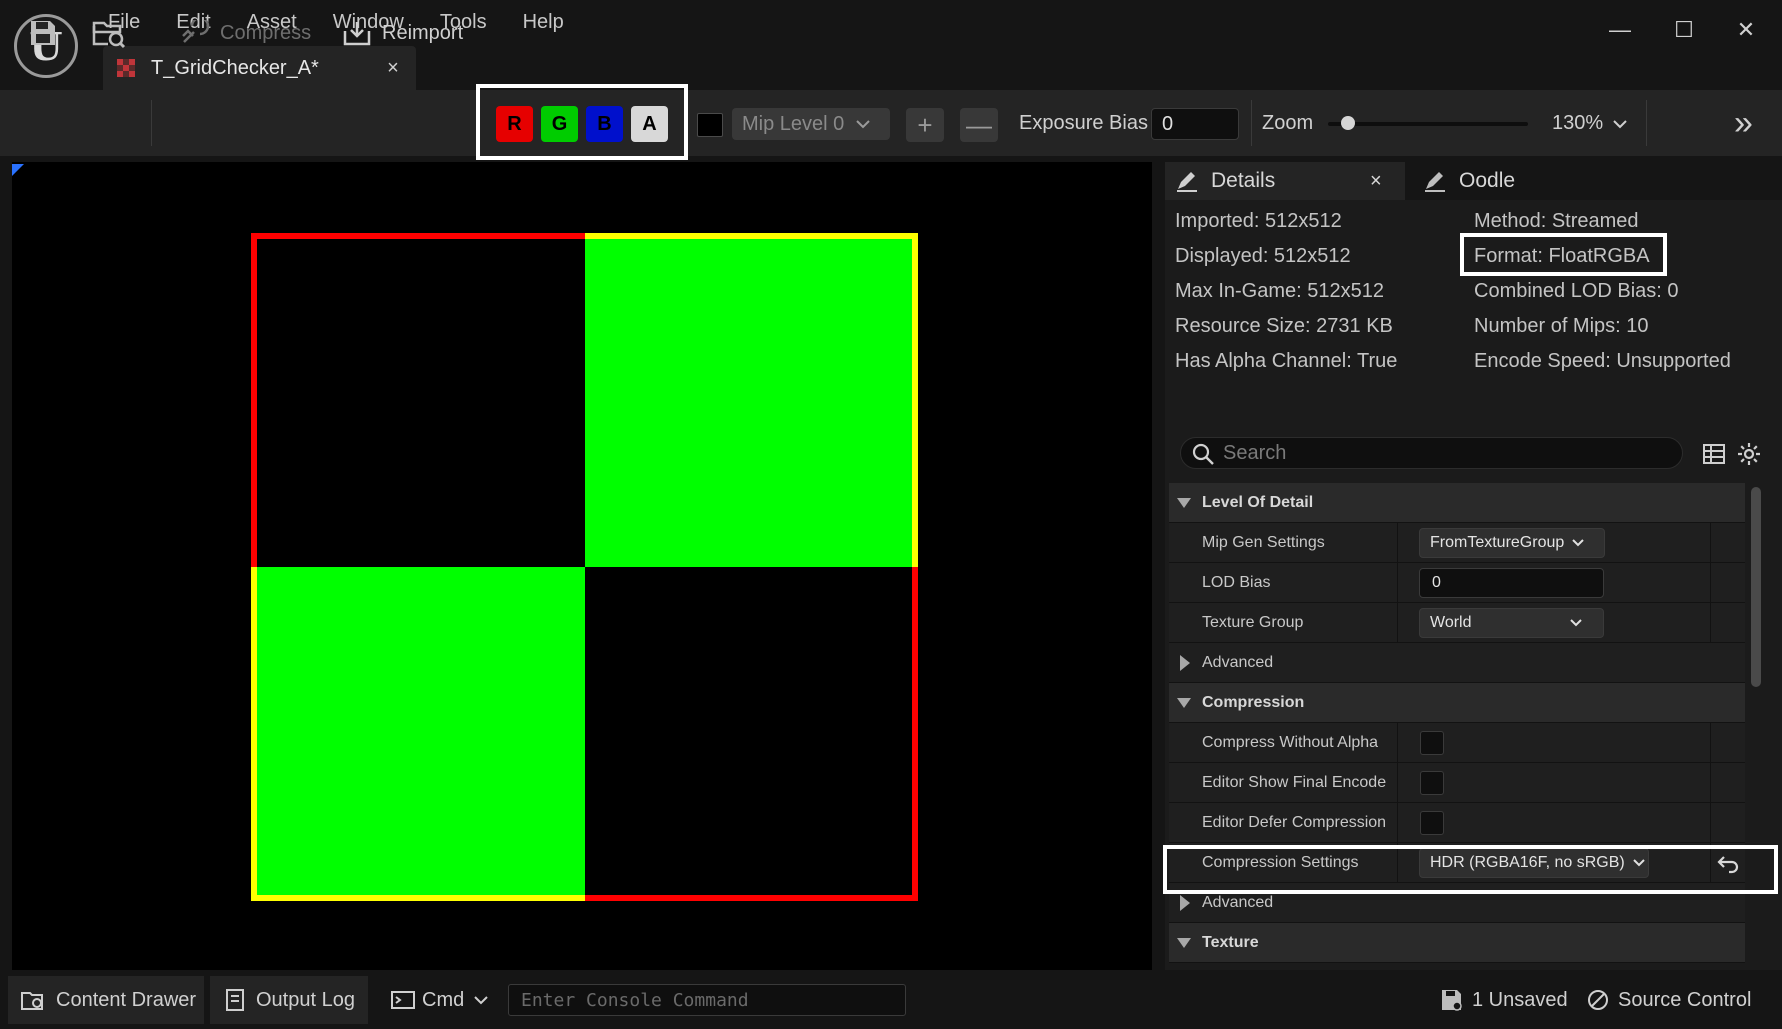 The width and height of the screenshot is (1782, 1029). Describe the element at coordinates (1746, 30) in the screenshot. I see `close-window-button: ✕` at that location.